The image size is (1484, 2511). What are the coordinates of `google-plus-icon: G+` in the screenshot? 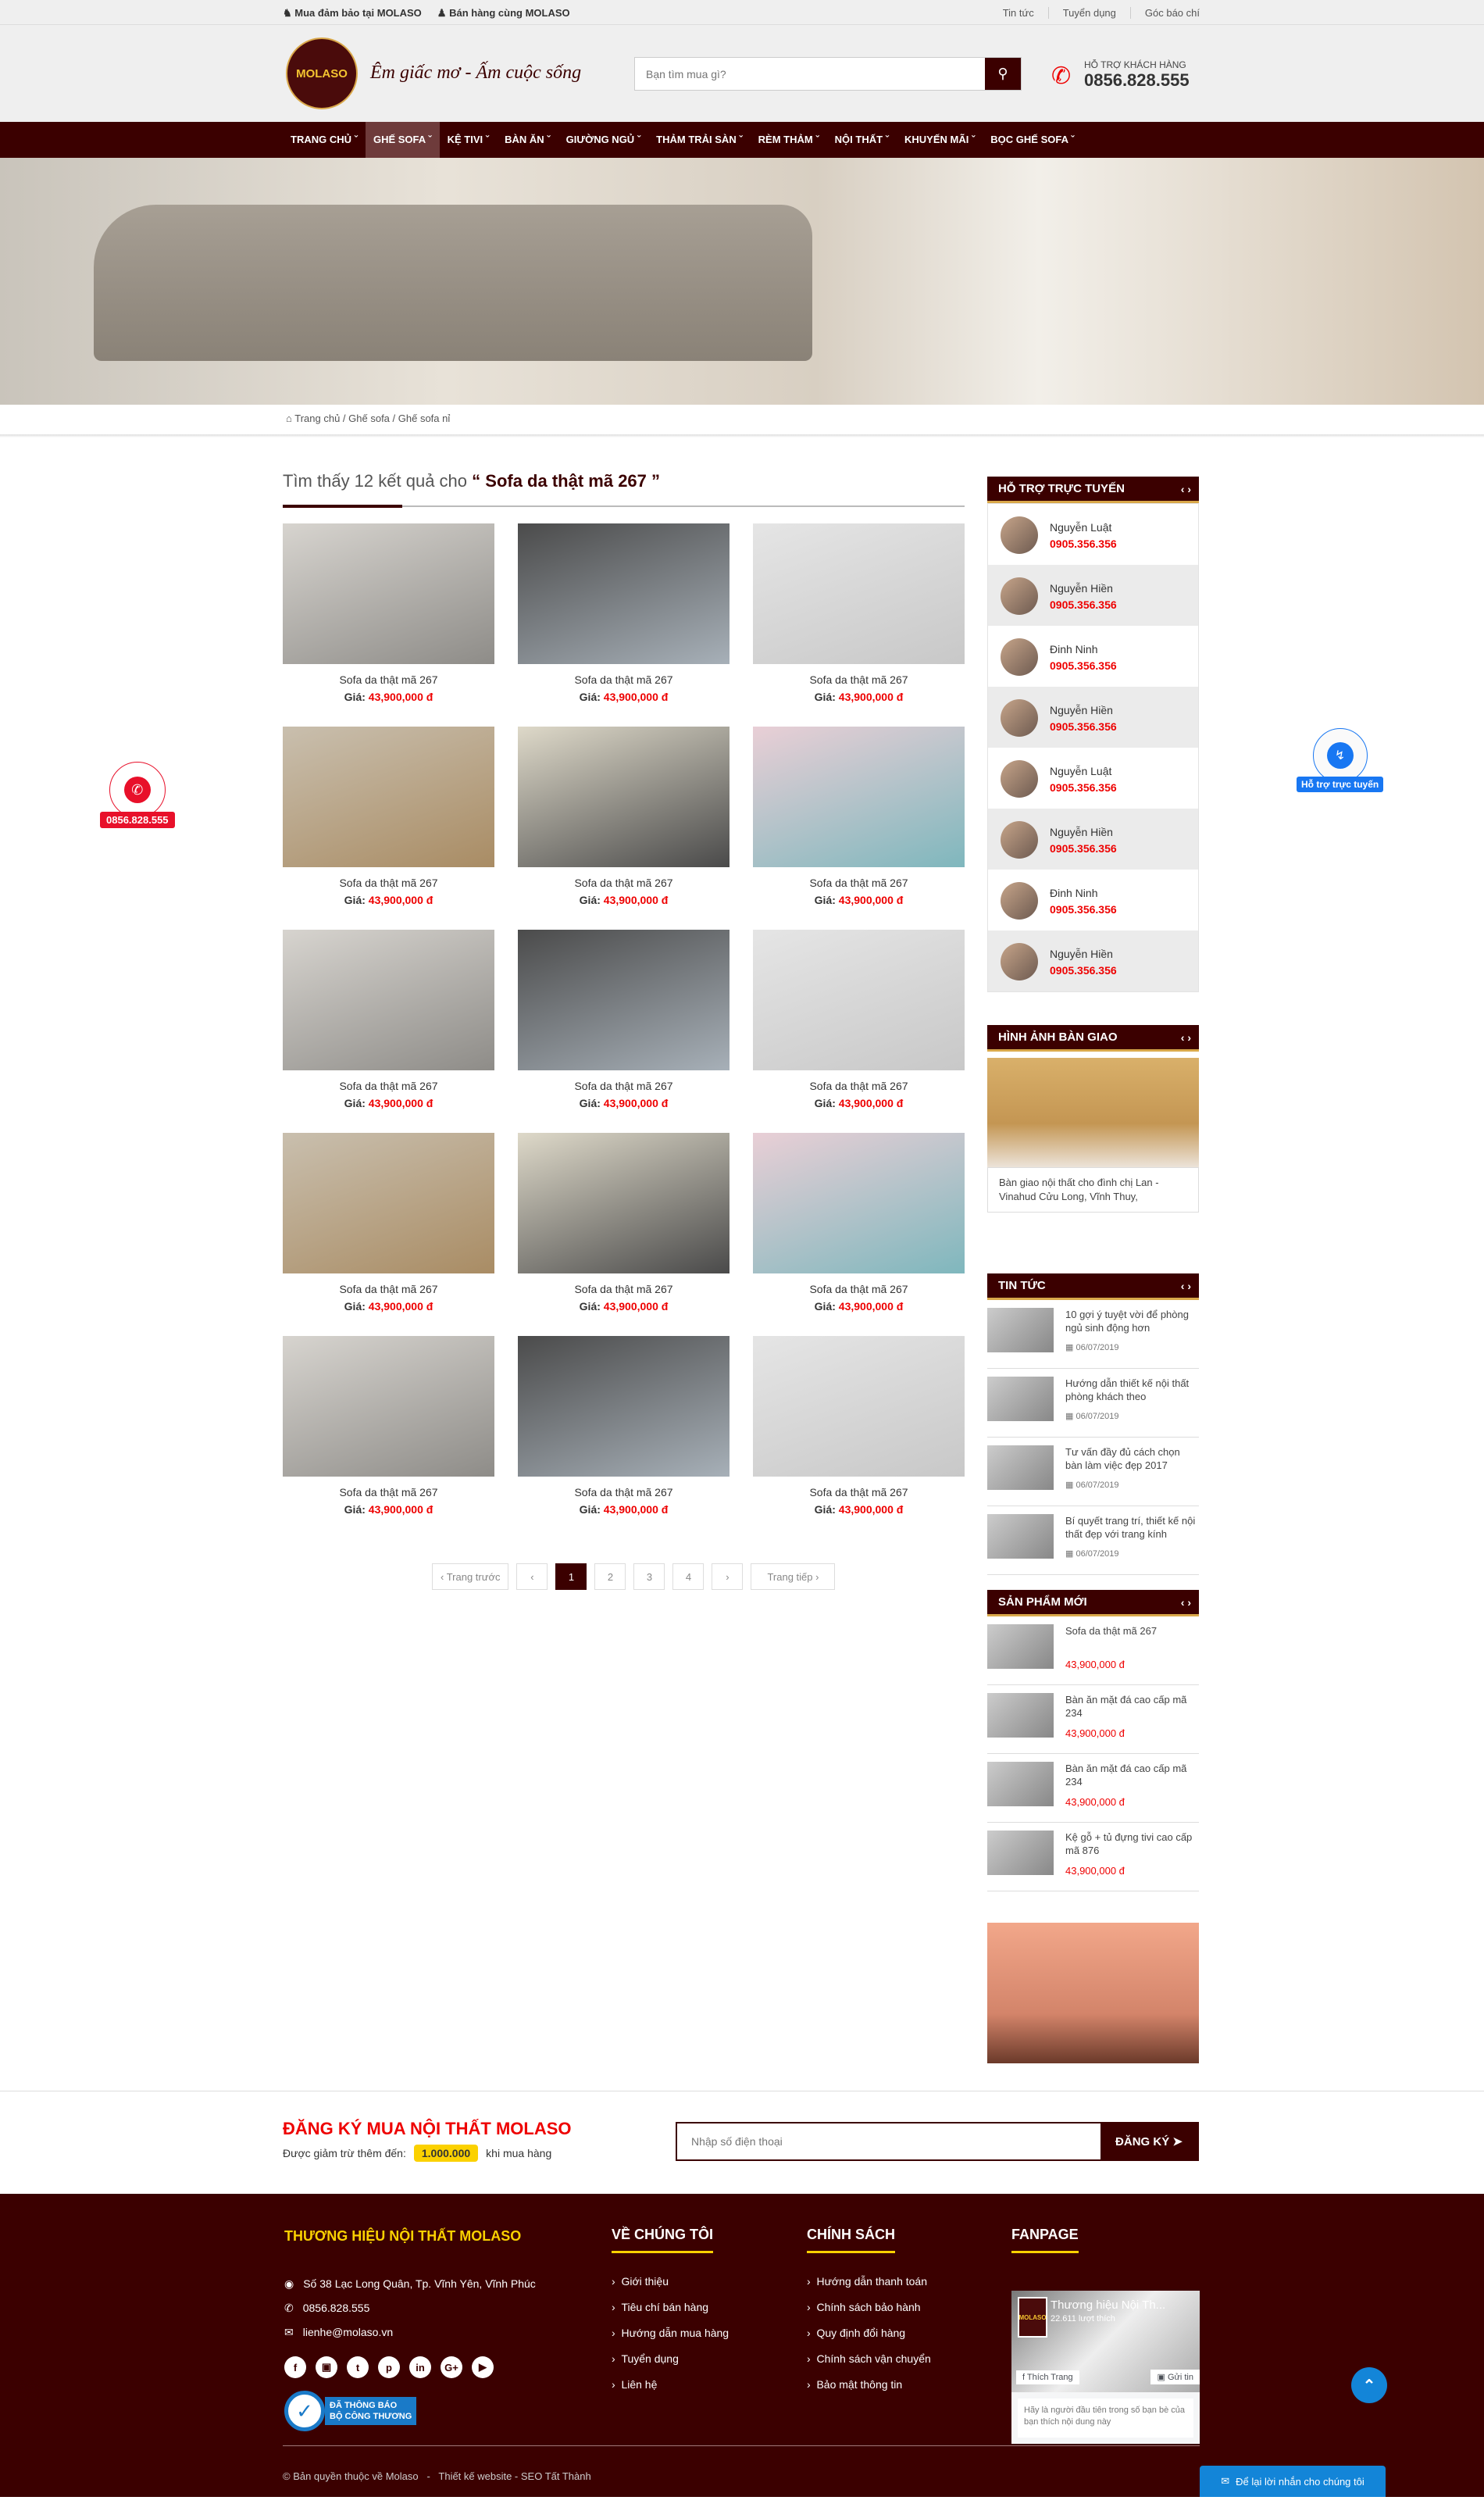 It's located at (451, 2367).